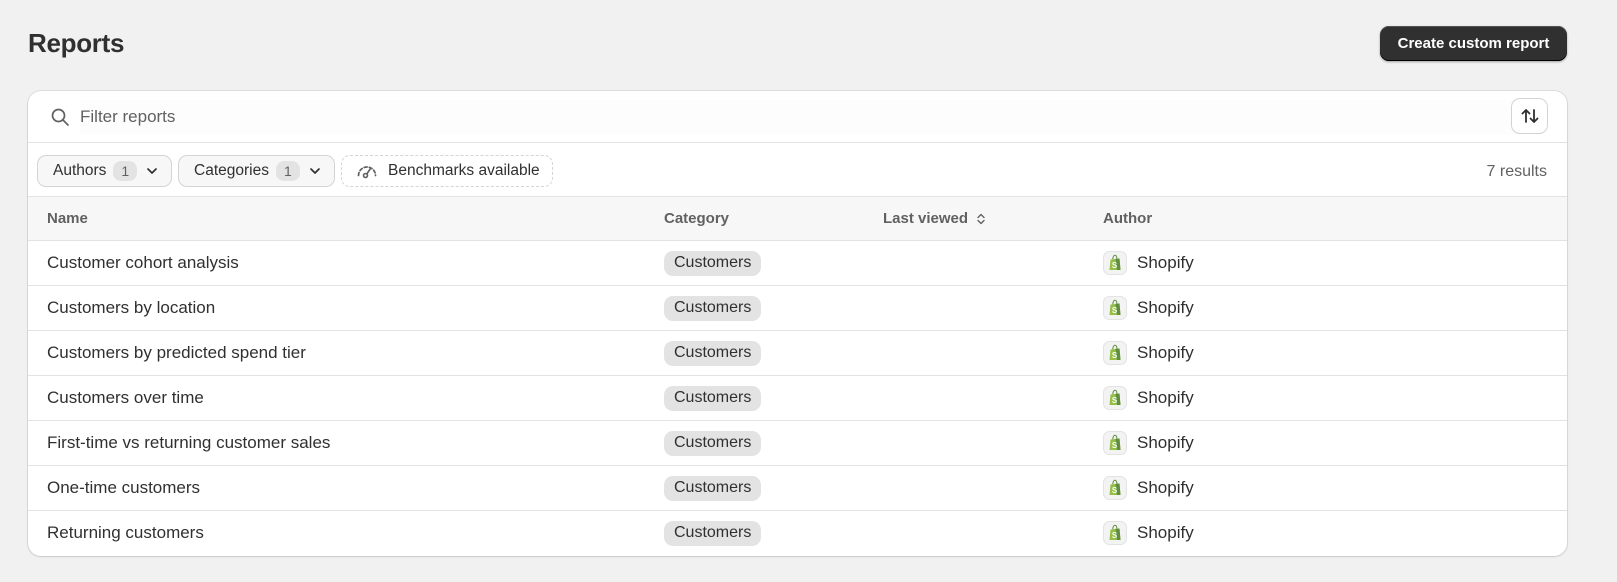  I want to click on report-name: Customers by predicted spend tier, so click(346, 353).